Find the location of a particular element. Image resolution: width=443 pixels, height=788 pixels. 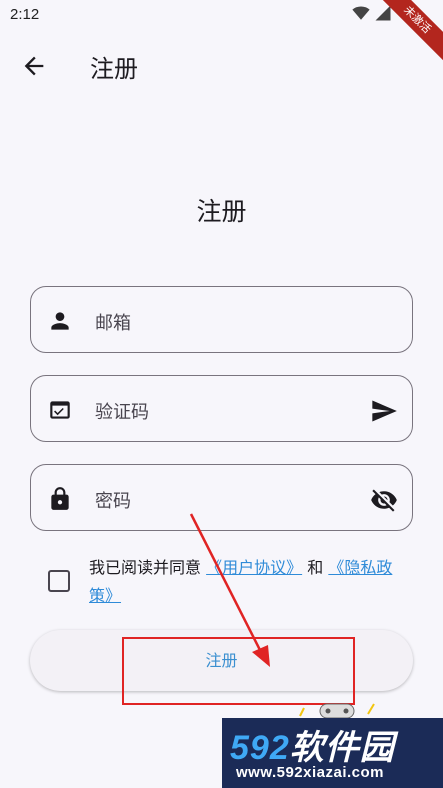

status-icons is located at coordinates (372, 13).